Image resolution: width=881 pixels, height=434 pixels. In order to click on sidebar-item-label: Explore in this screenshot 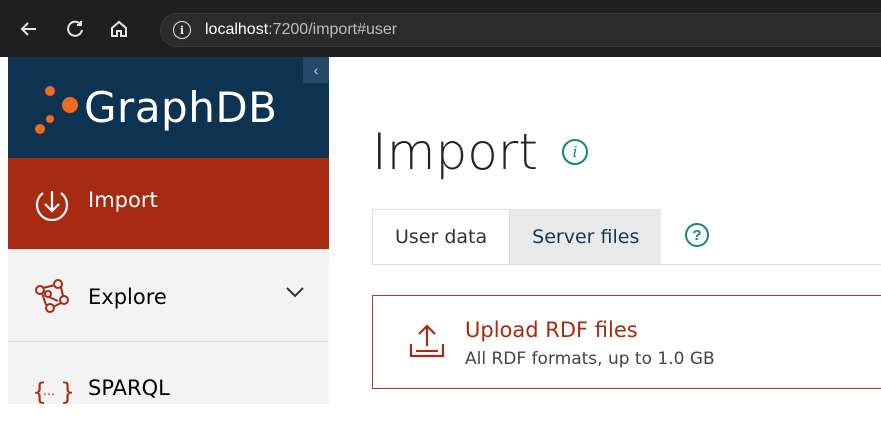, I will do `click(127, 297)`.